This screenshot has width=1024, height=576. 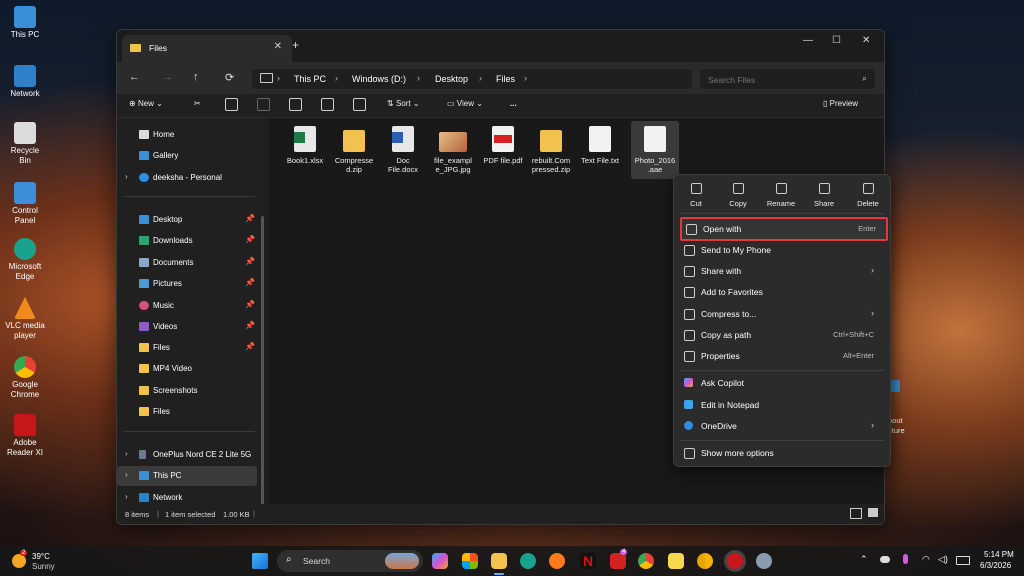 I want to click on sidebar-item-home: Home, so click(x=187, y=135).